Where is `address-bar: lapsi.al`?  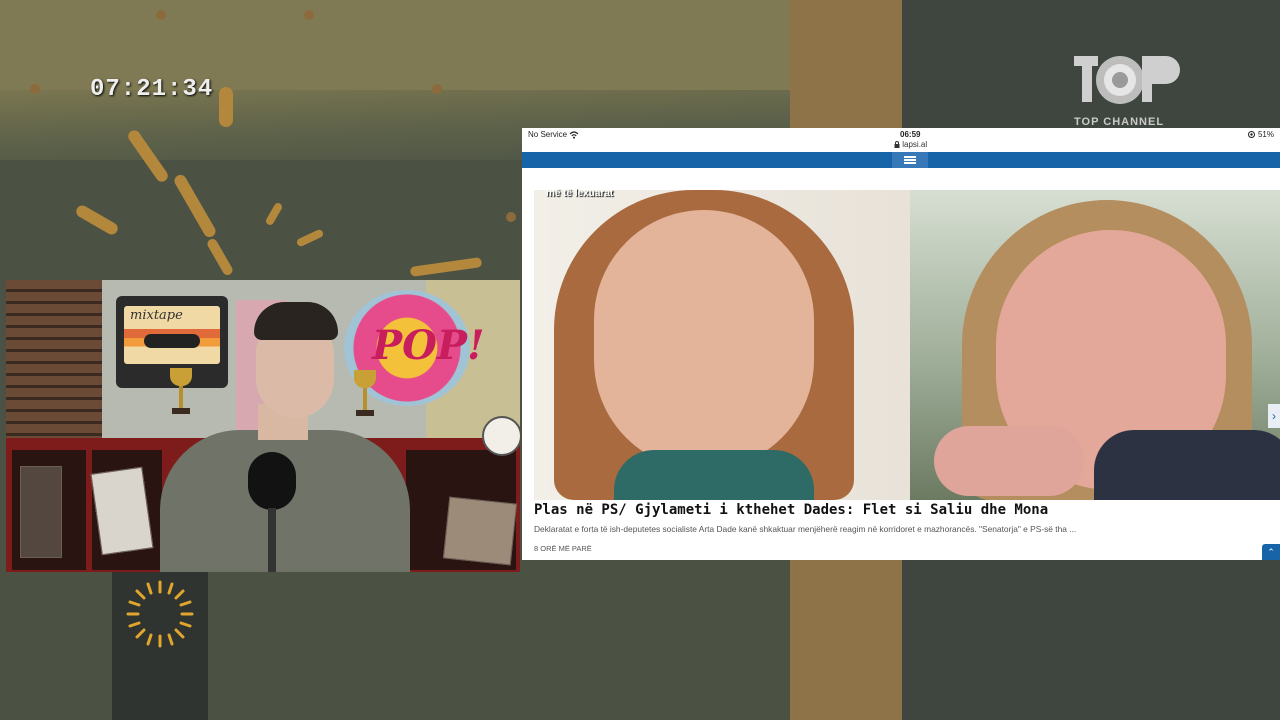
address-bar: lapsi.al is located at coordinates (910, 144).